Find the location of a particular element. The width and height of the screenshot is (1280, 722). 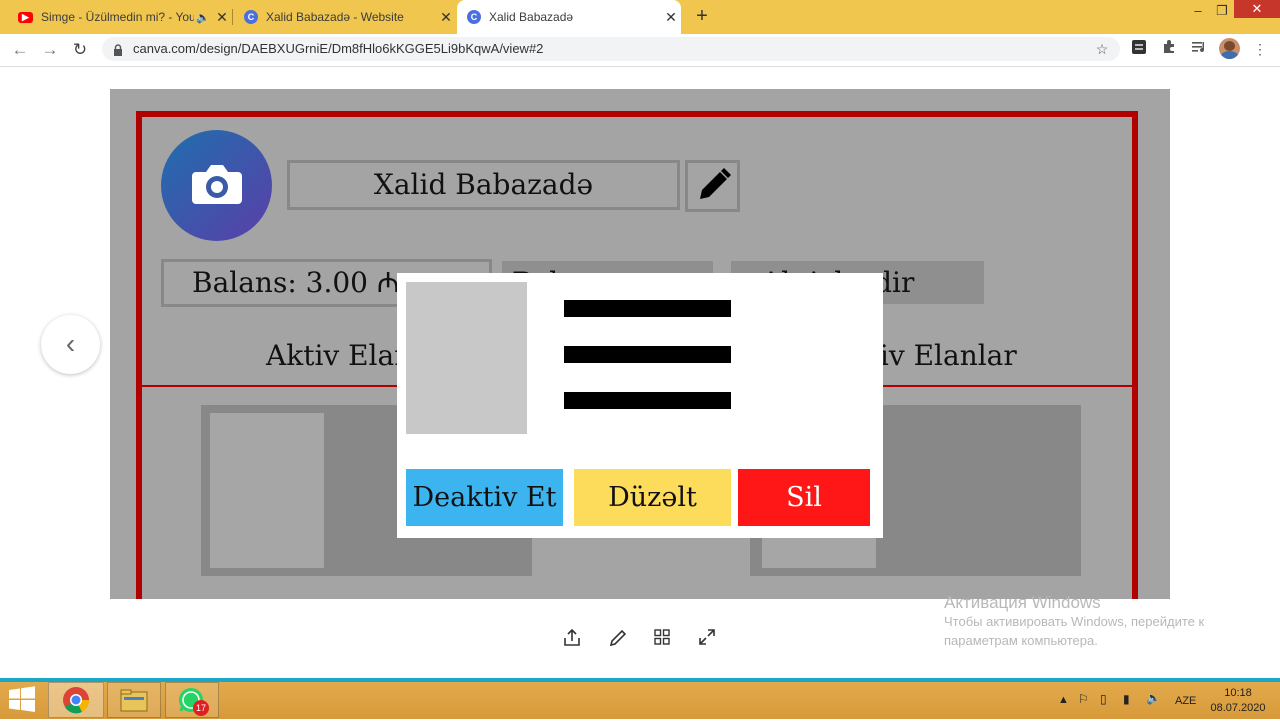

restore-button: ❐ is located at coordinates (1222, 15).